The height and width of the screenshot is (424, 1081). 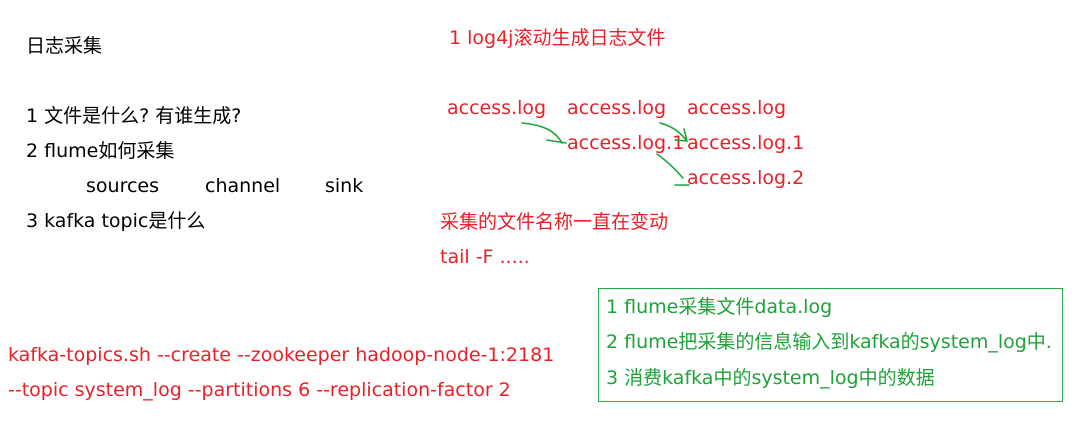 What do you see at coordinates (626, 143) in the screenshot?
I see `log-file-rolled-1a: access.log.1` at bounding box center [626, 143].